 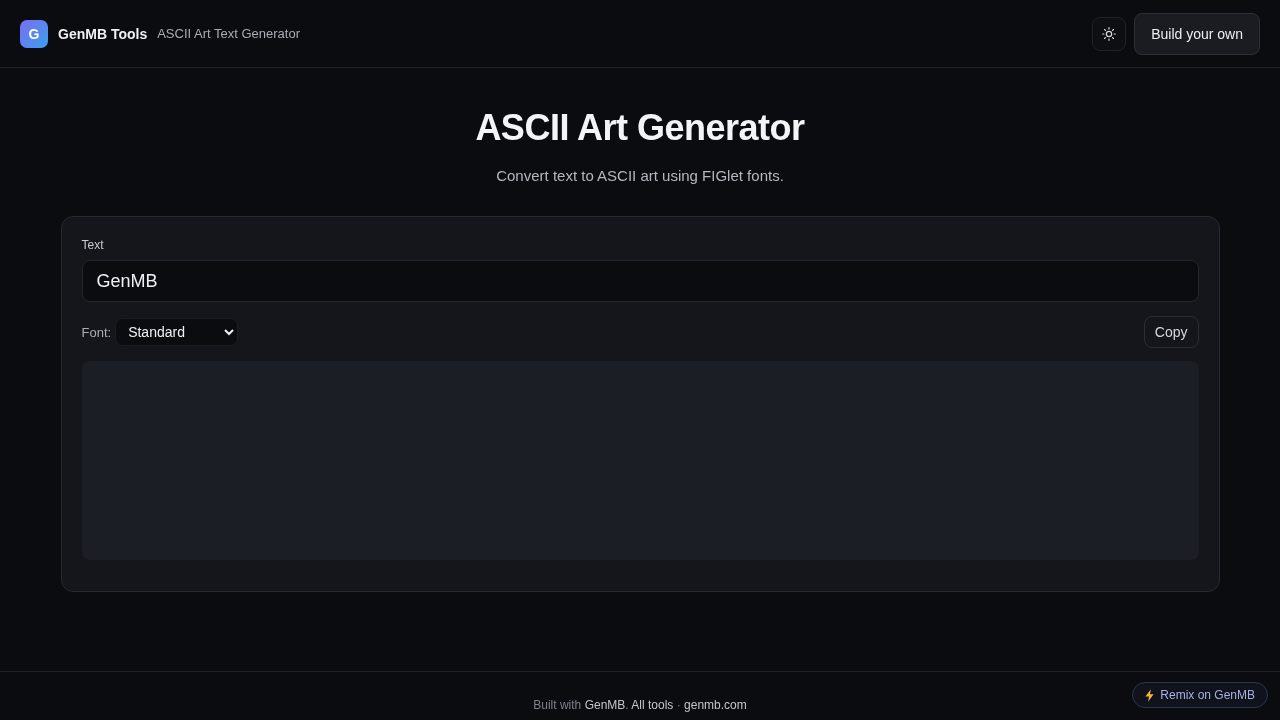 I want to click on footer-text: Built with GenMB. All tools · genmb.com, so click(x=640, y=705).